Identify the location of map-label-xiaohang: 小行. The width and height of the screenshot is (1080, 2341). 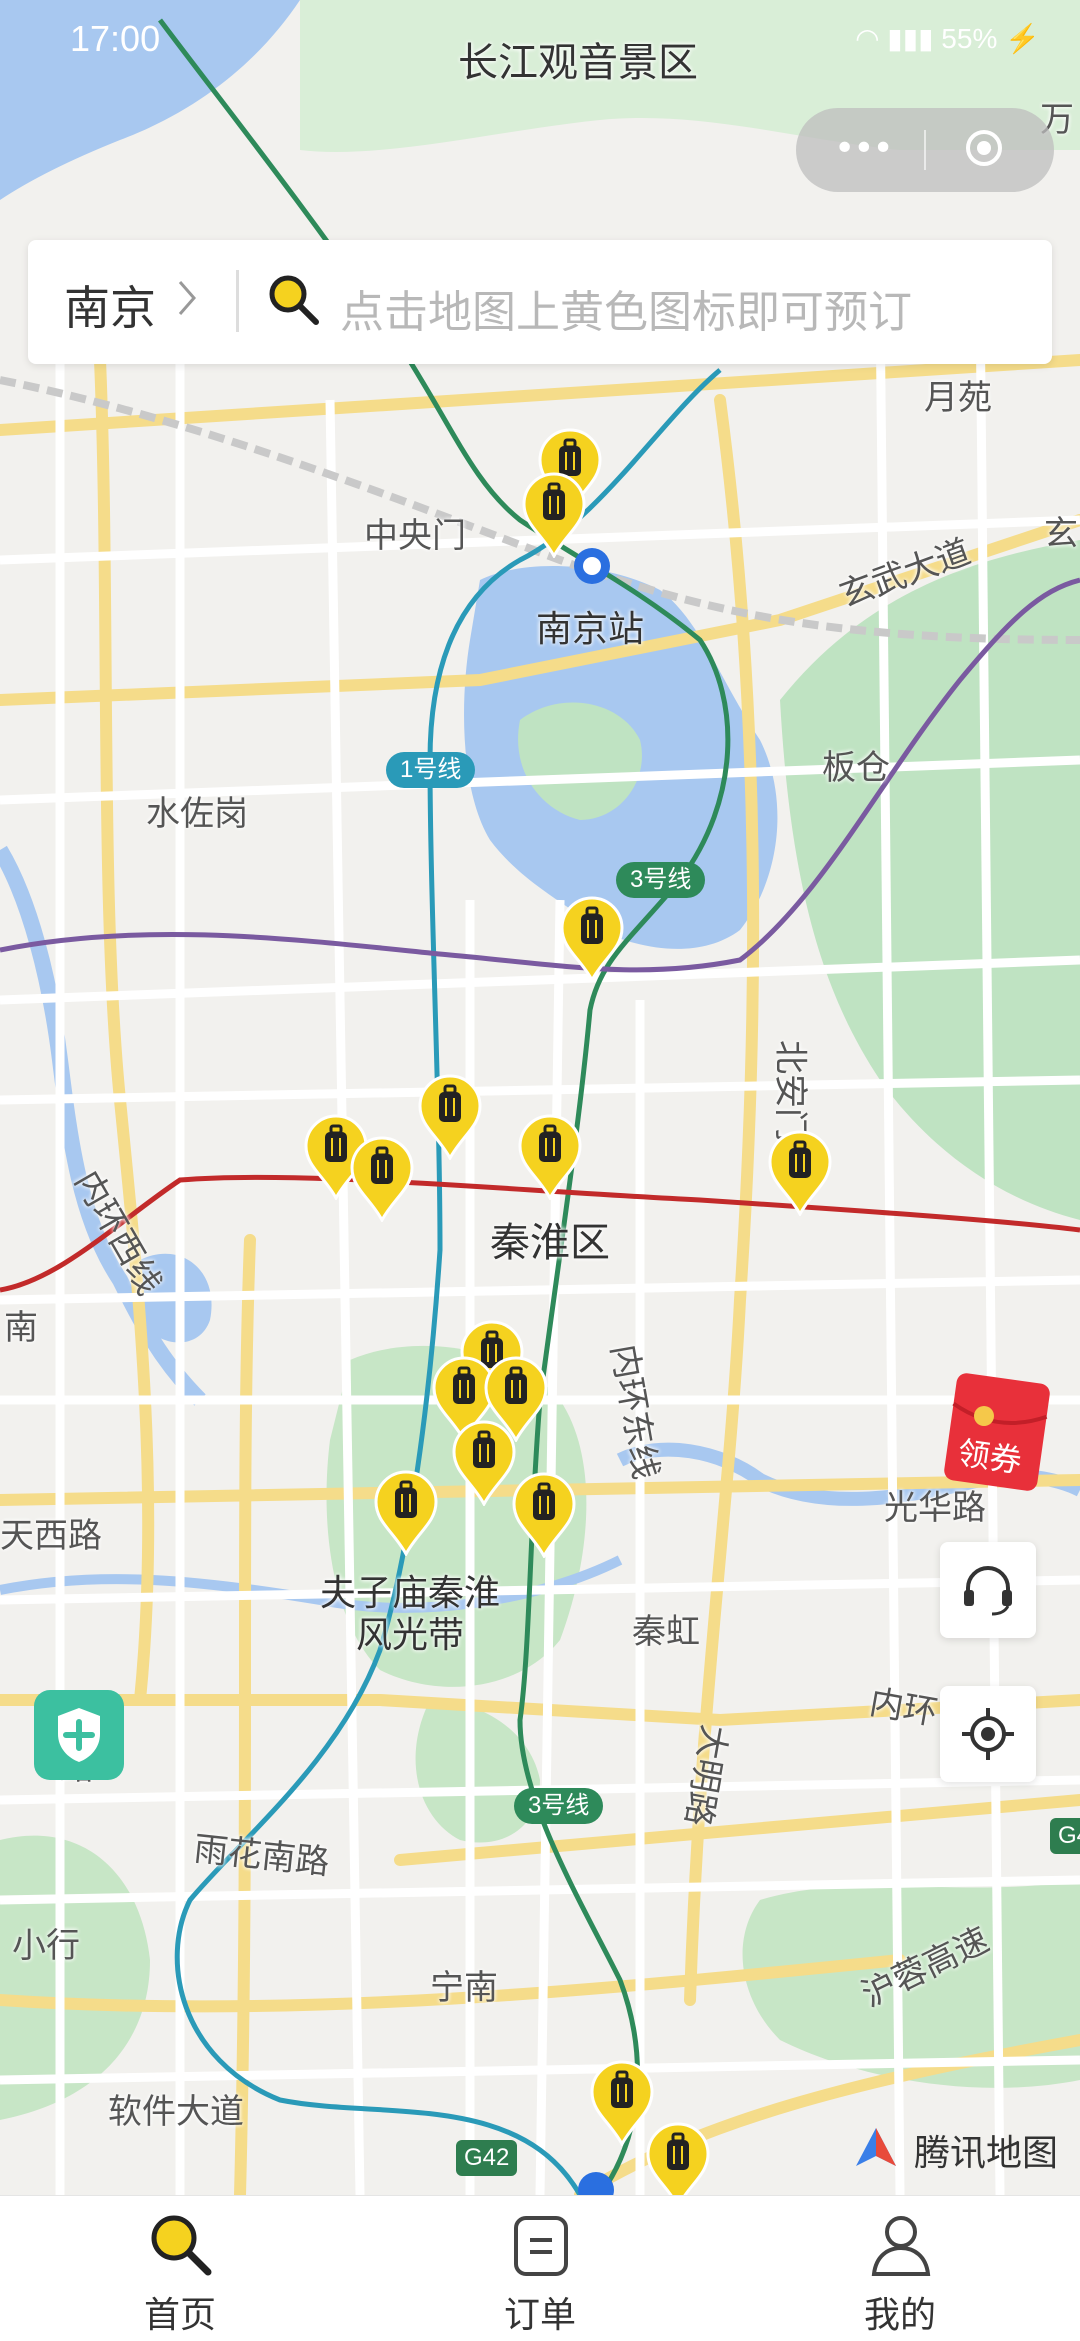
(46, 1946).